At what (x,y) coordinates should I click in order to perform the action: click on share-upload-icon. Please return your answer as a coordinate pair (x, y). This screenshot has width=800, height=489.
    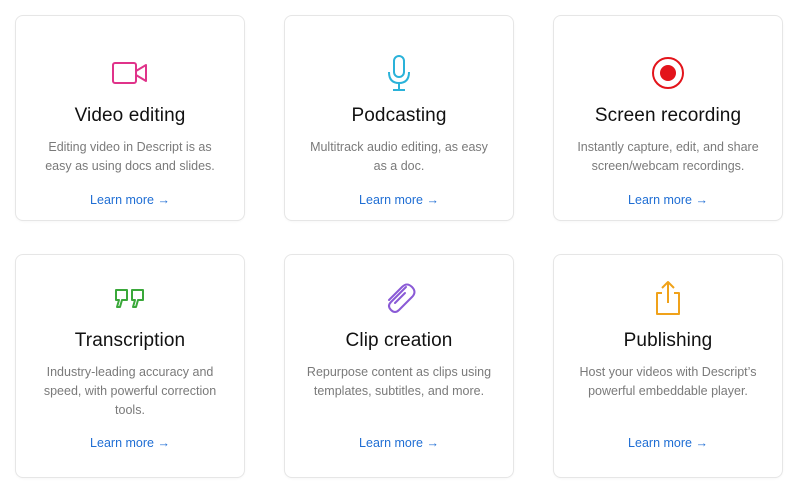
    Looking at the image, I should click on (668, 298).